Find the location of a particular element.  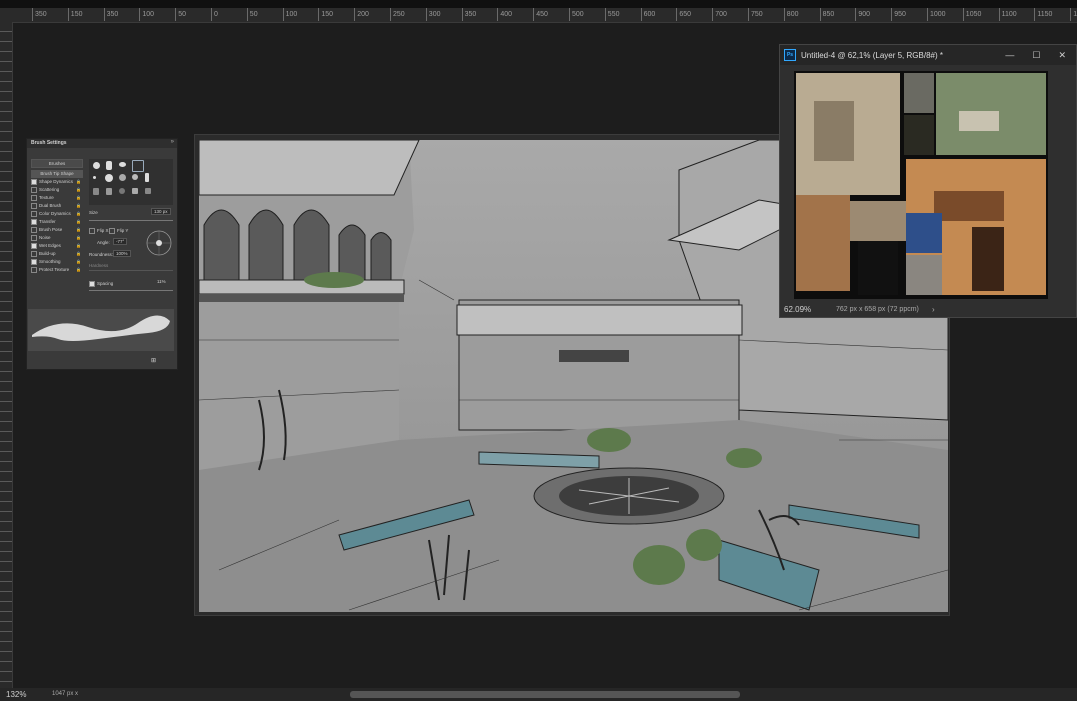

brush-option-label: Scattering is located at coordinates (49, 189).